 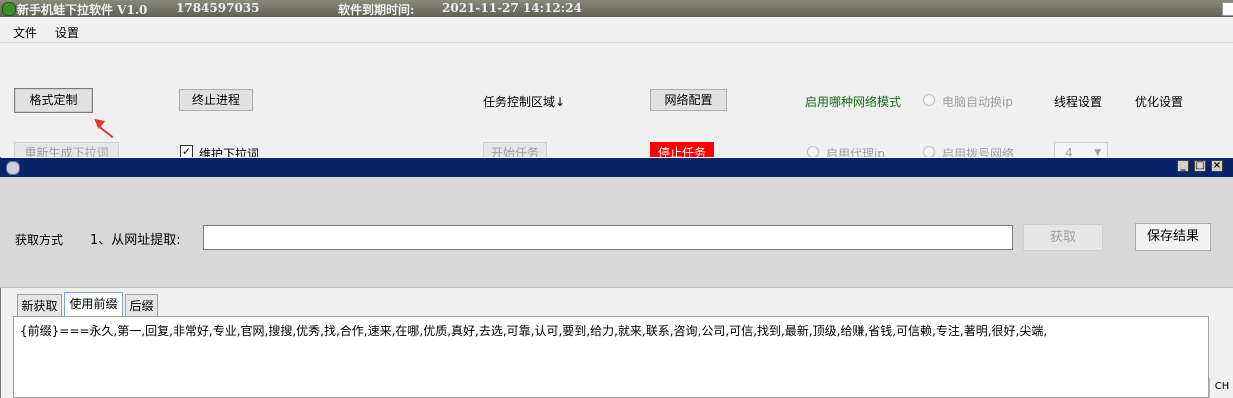 What do you see at coordinates (1173, 237) in the screenshot?
I see `save-results-button: 保存结果` at bounding box center [1173, 237].